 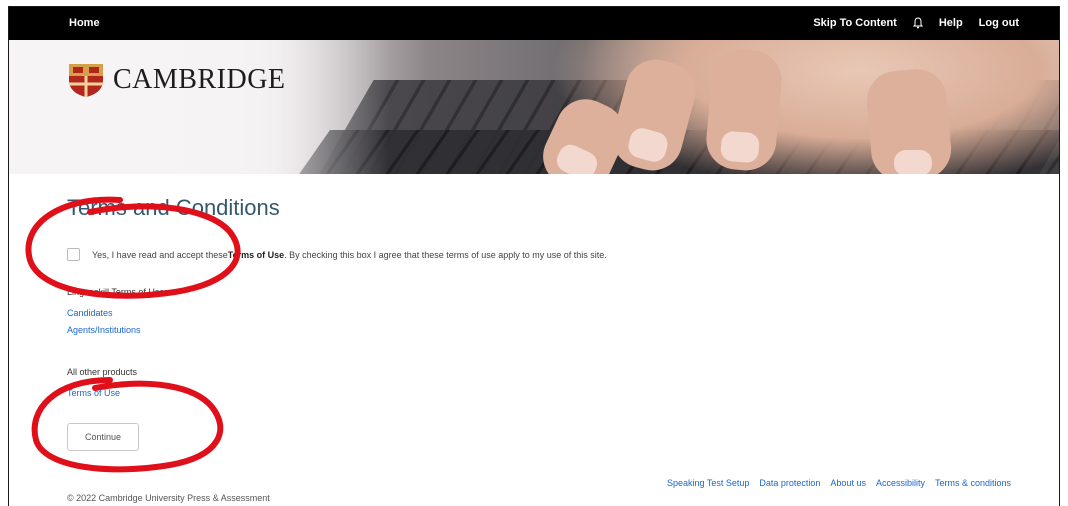 I want to click on shield-crest-icon, so click(x=86, y=80).